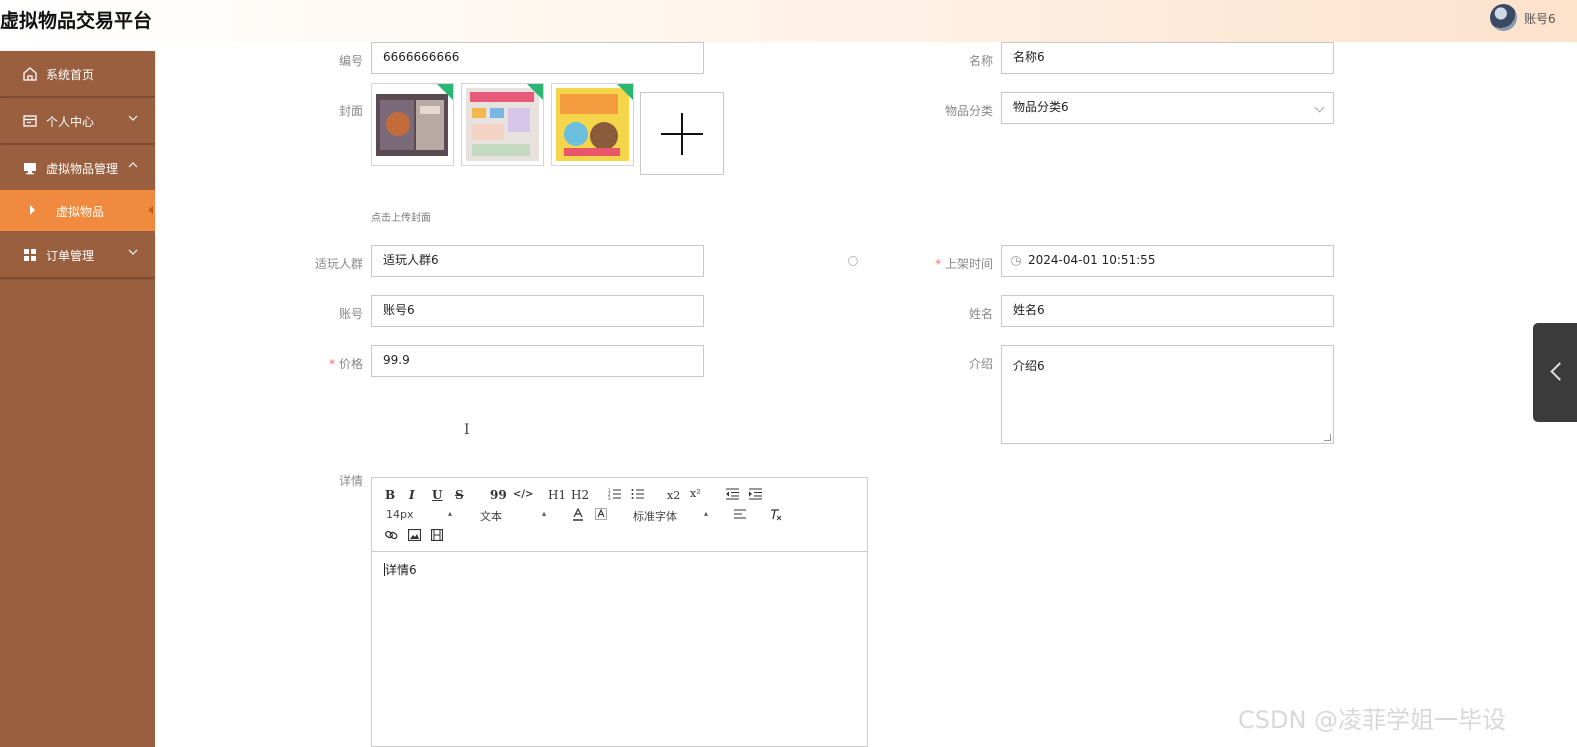 The width and height of the screenshot is (1577, 747). What do you see at coordinates (1503, 17) in the screenshot?
I see `user-avatar` at bounding box center [1503, 17].